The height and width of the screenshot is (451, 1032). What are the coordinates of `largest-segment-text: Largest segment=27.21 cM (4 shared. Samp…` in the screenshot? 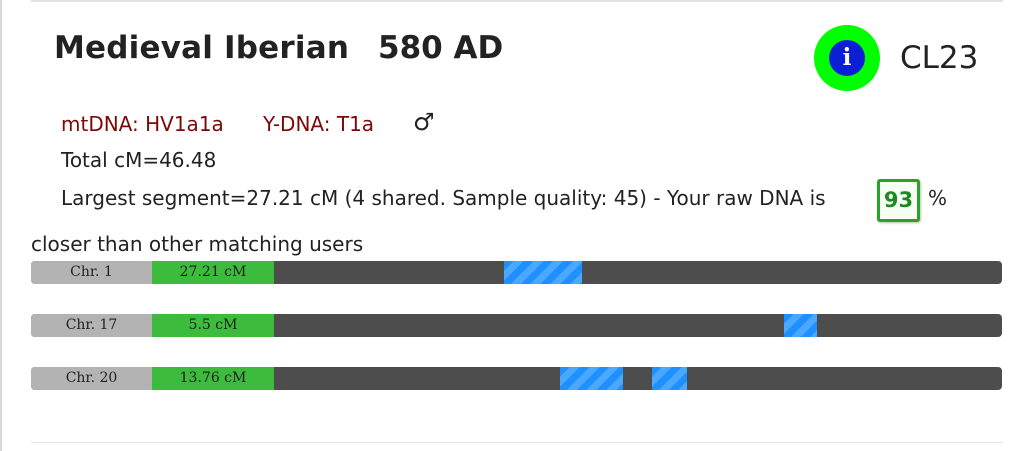 It's located at (443, 198).